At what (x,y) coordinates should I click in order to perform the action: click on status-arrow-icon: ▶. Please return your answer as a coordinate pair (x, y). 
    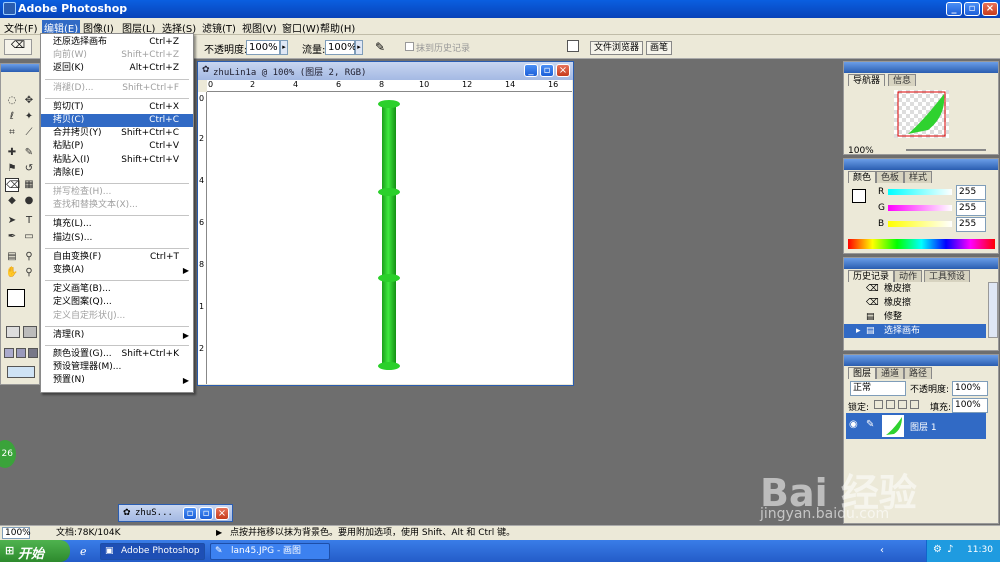
    Looking at the image, I should click on (219, 533).